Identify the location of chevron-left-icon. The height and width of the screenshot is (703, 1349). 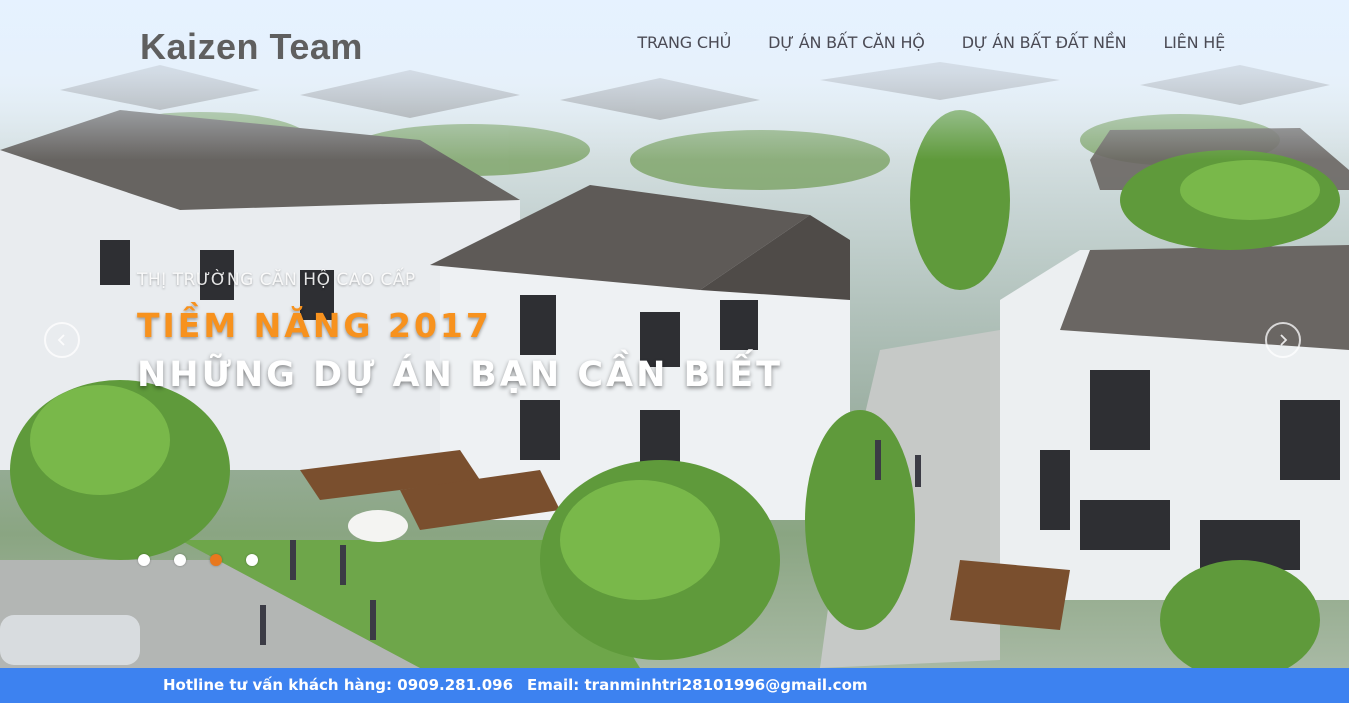
(61, 340).